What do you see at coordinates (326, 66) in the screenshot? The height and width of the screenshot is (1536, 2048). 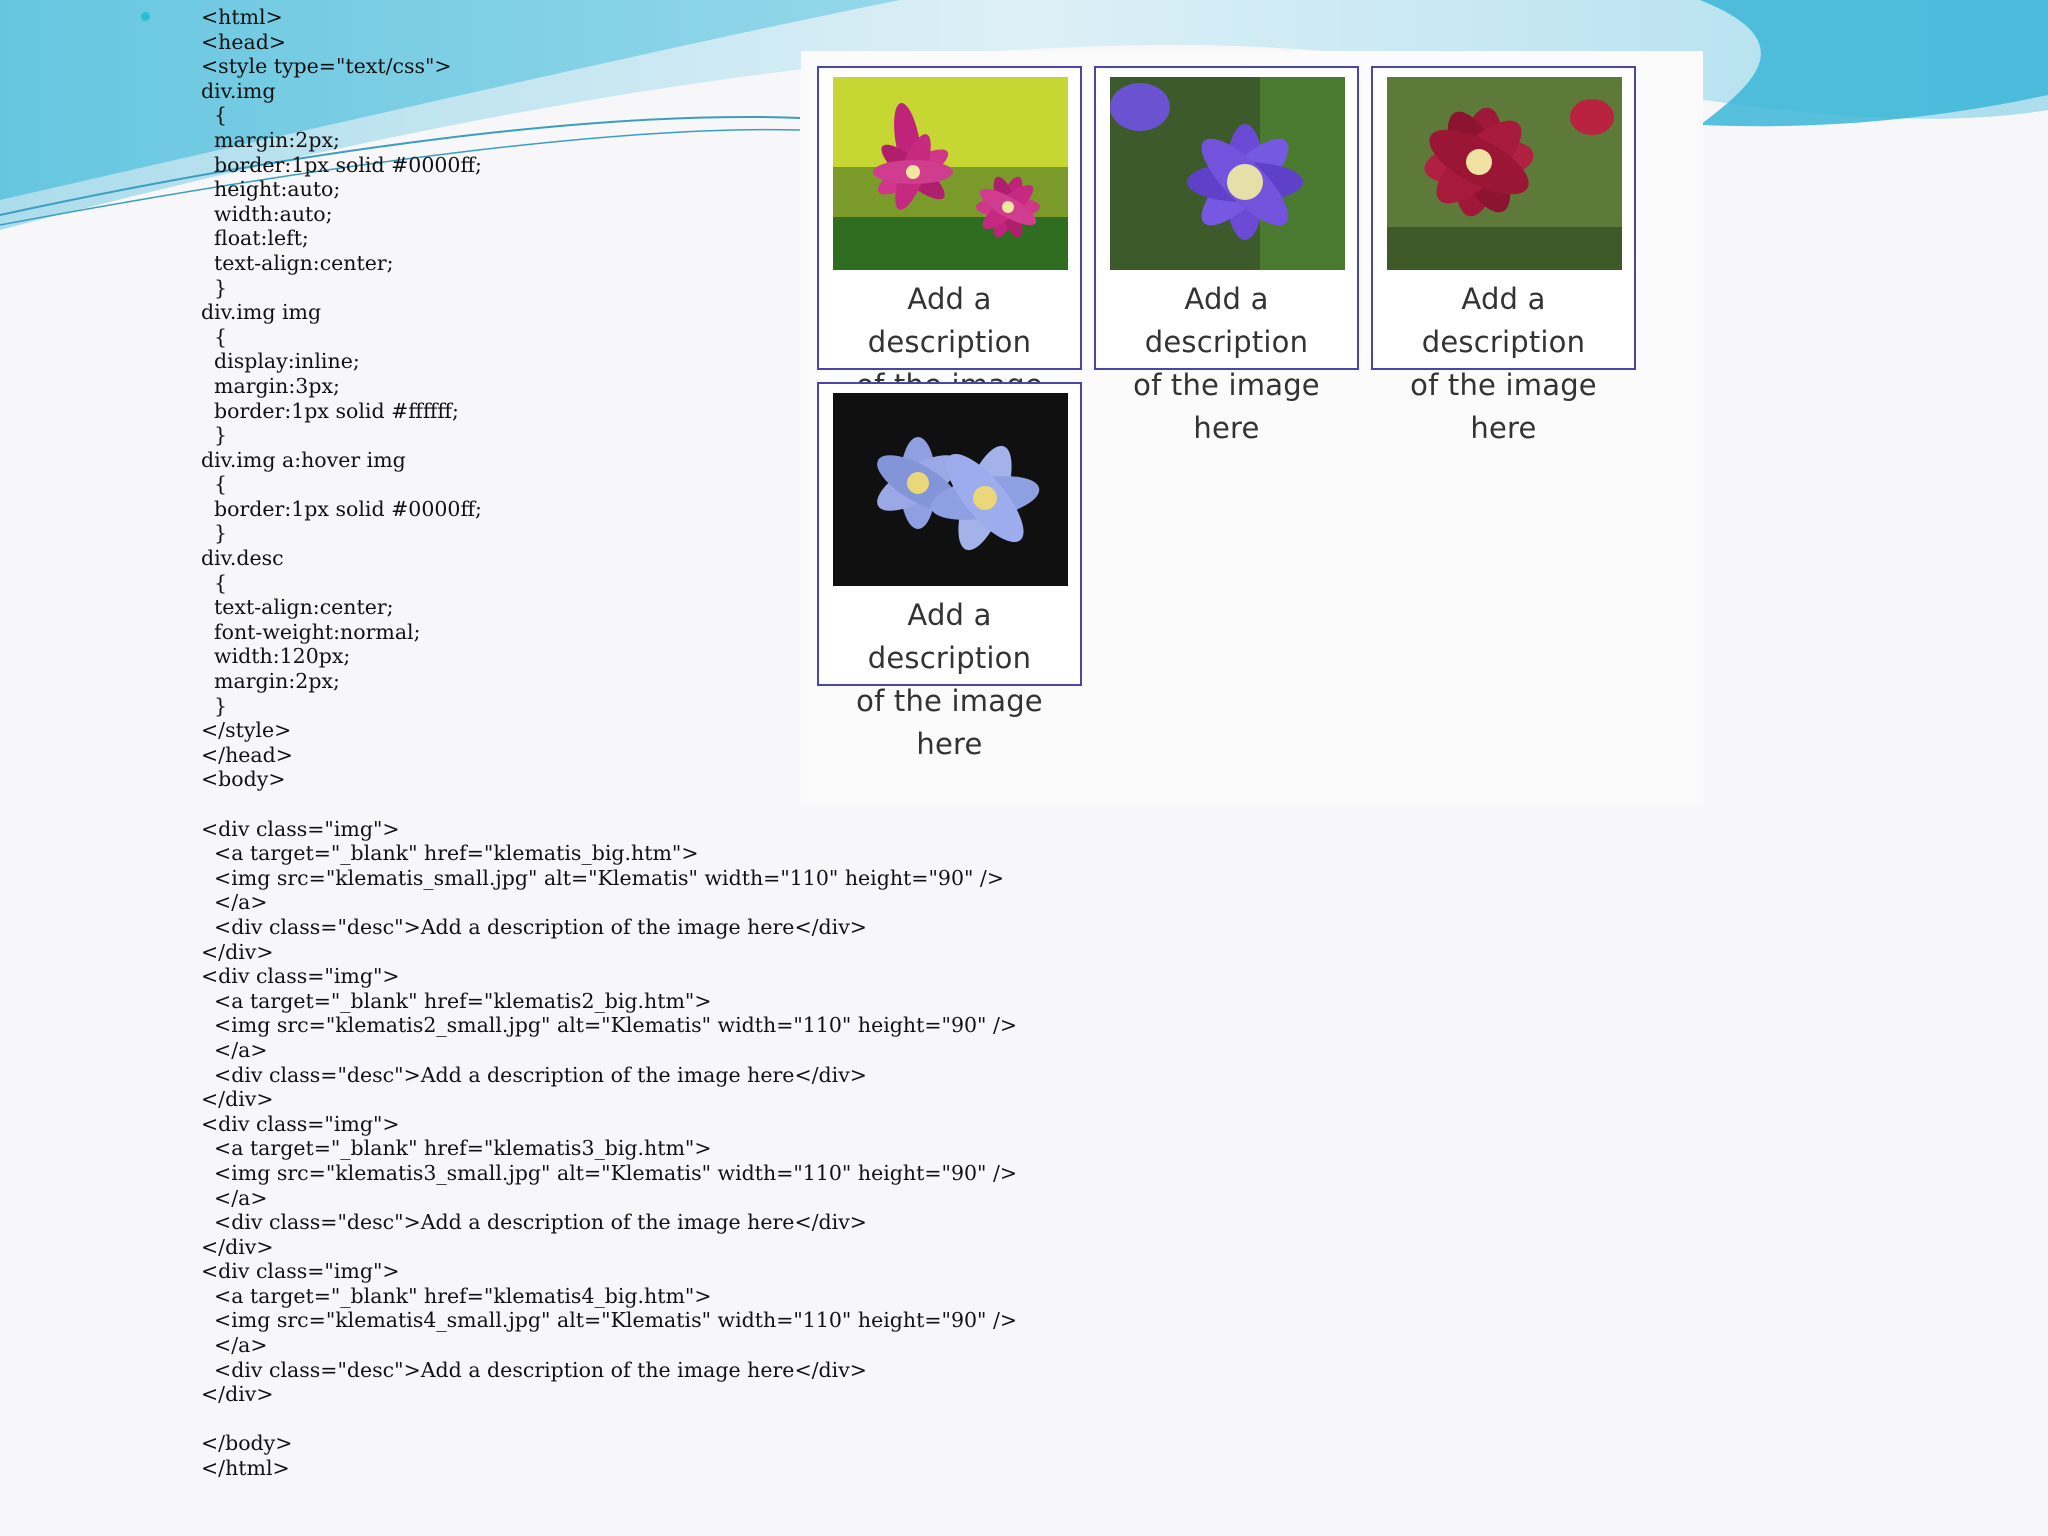 I see `code-line: <style type="text/css">` at bounding box center [326, 66].